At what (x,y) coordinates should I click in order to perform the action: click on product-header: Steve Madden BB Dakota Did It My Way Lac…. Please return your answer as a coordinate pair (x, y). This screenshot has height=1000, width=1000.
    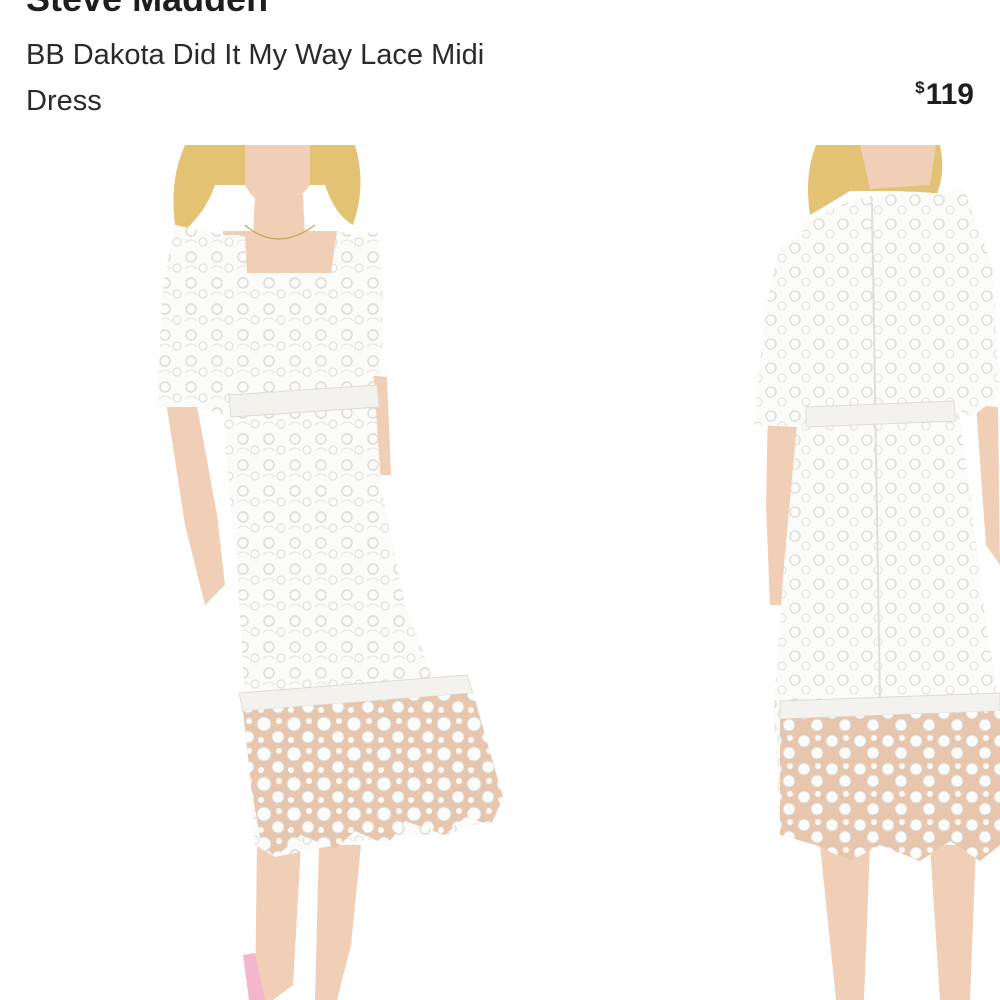
    Looking at the image, I should click on (500, 70).